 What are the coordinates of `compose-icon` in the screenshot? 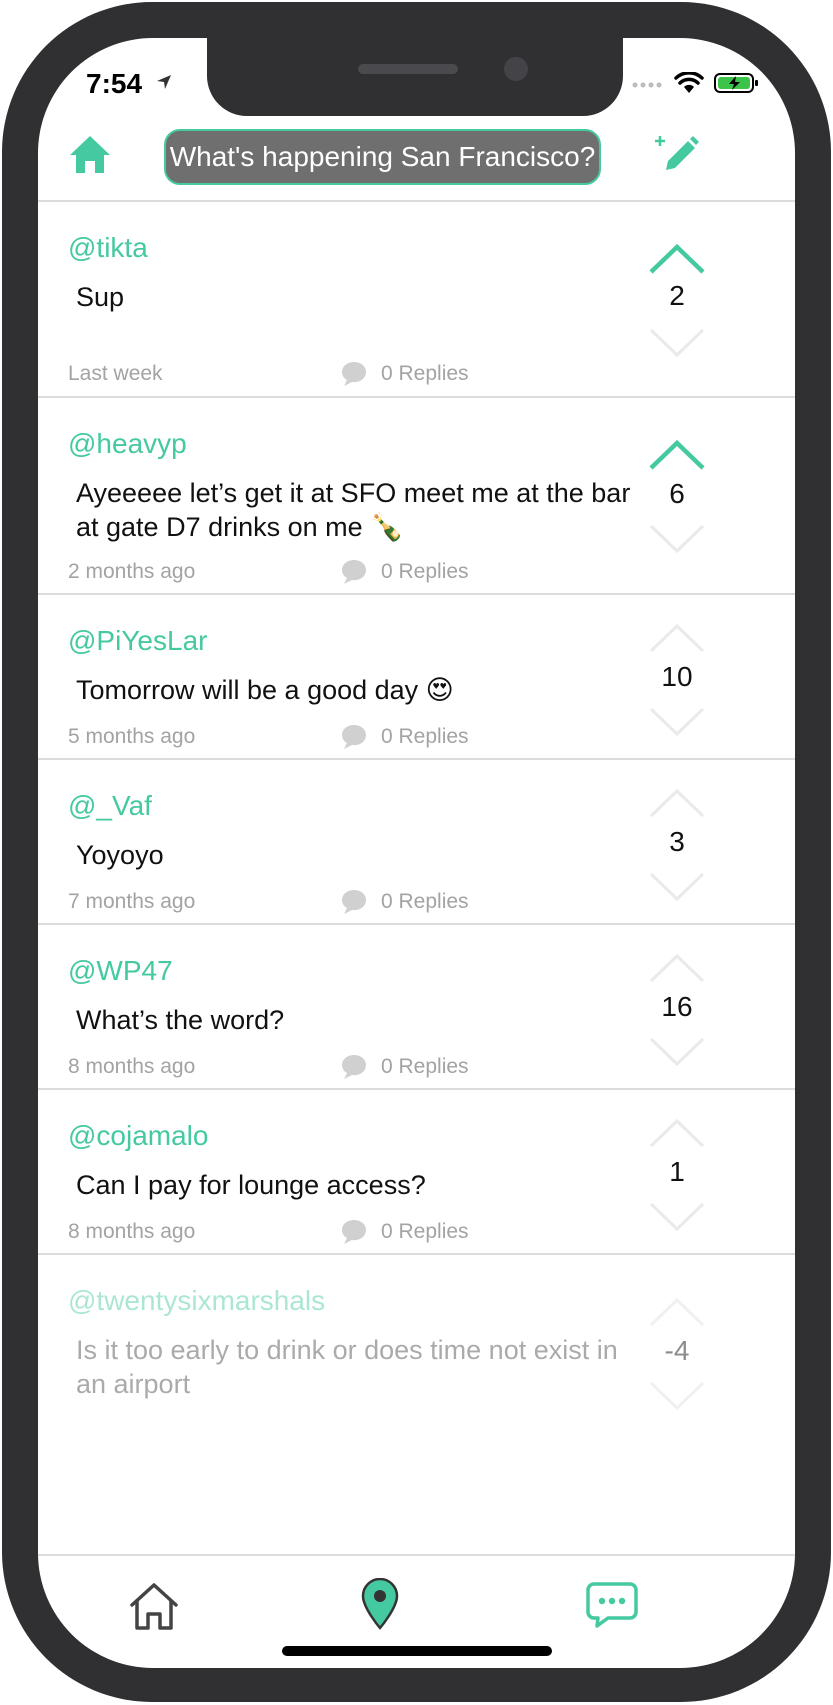 It's located at (676, 152).